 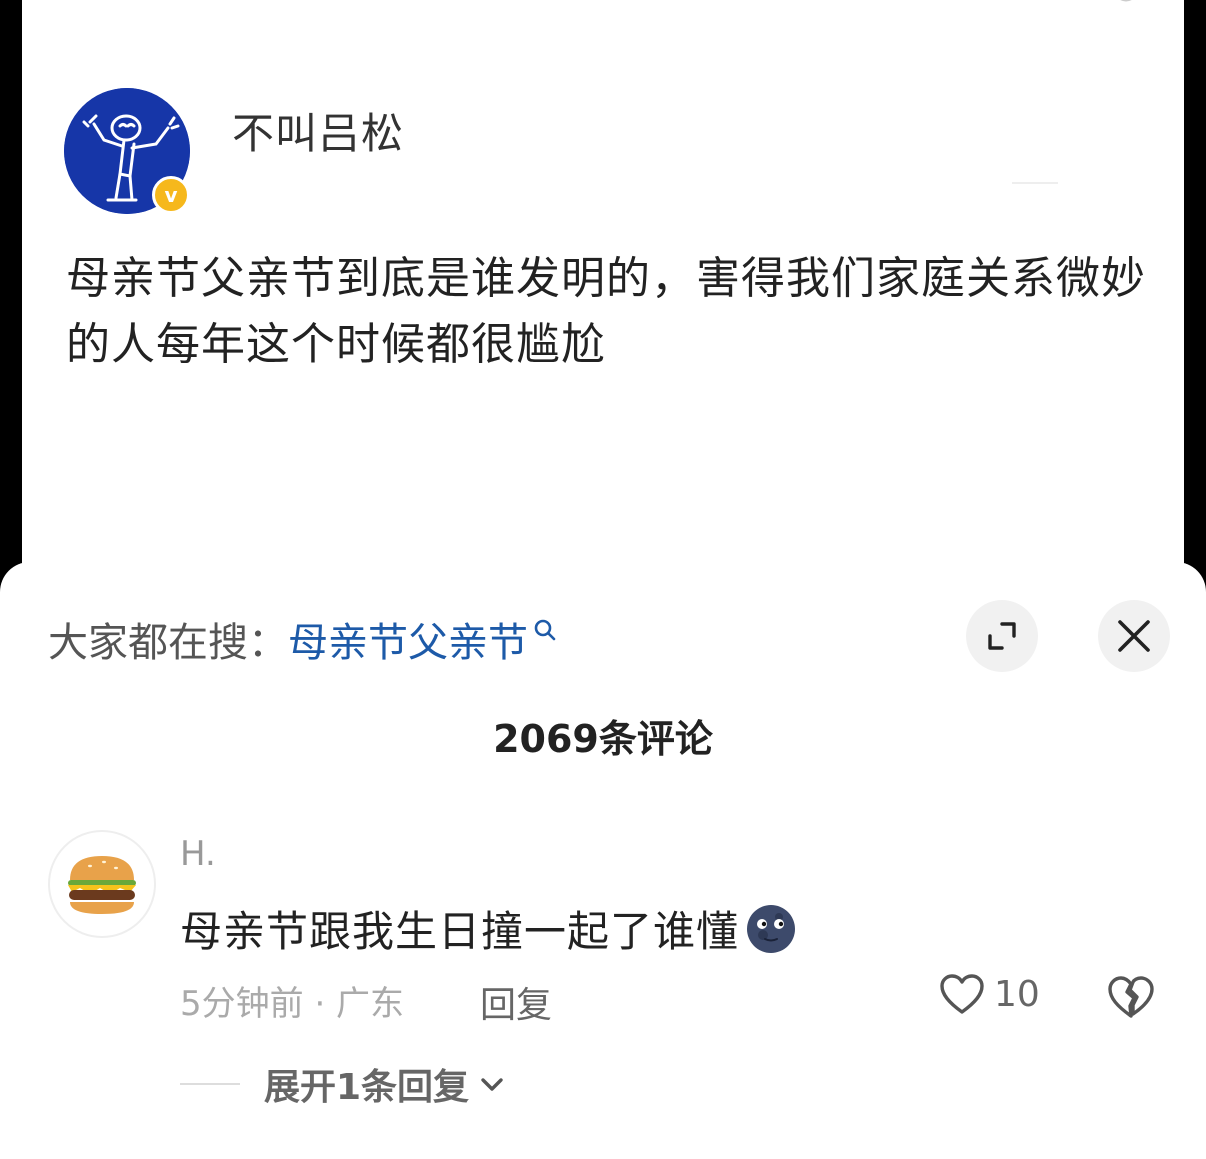 I want to click on burger-icon, so click(x=102, y=885).